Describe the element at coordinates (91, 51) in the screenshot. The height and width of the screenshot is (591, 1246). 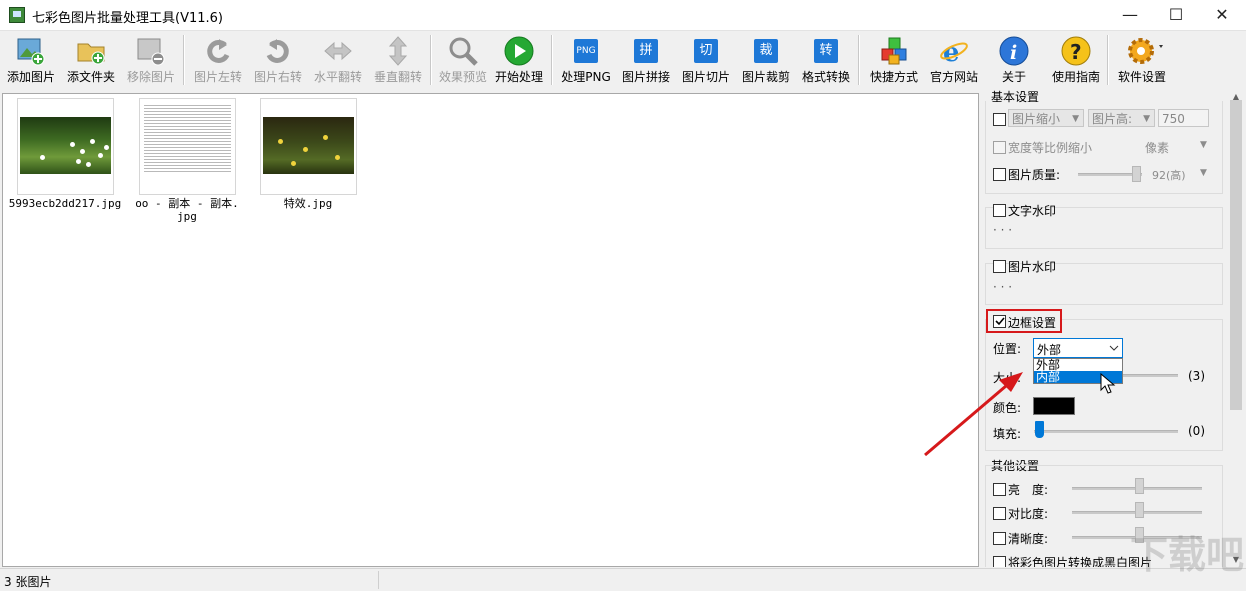
I see `add-folder-icon` at that location.